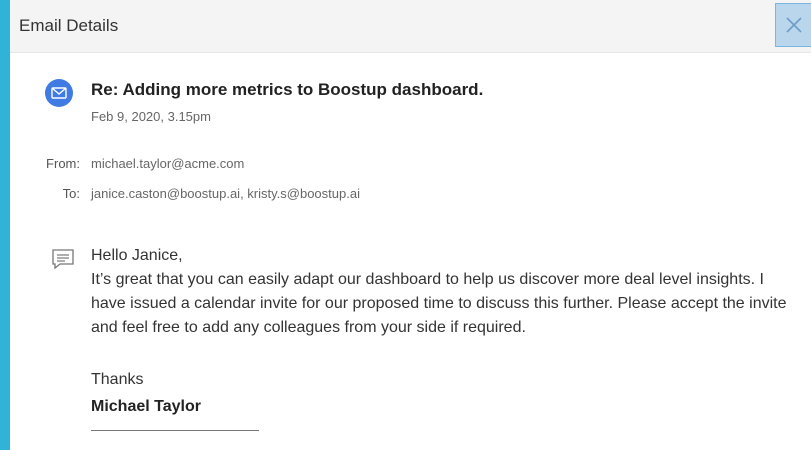 This screenshot has width=811, height=450. What do you see at coordinates (117, 379) in the screenshot?
I see `email-closing: Thanks` at bounding box center [117, 379].